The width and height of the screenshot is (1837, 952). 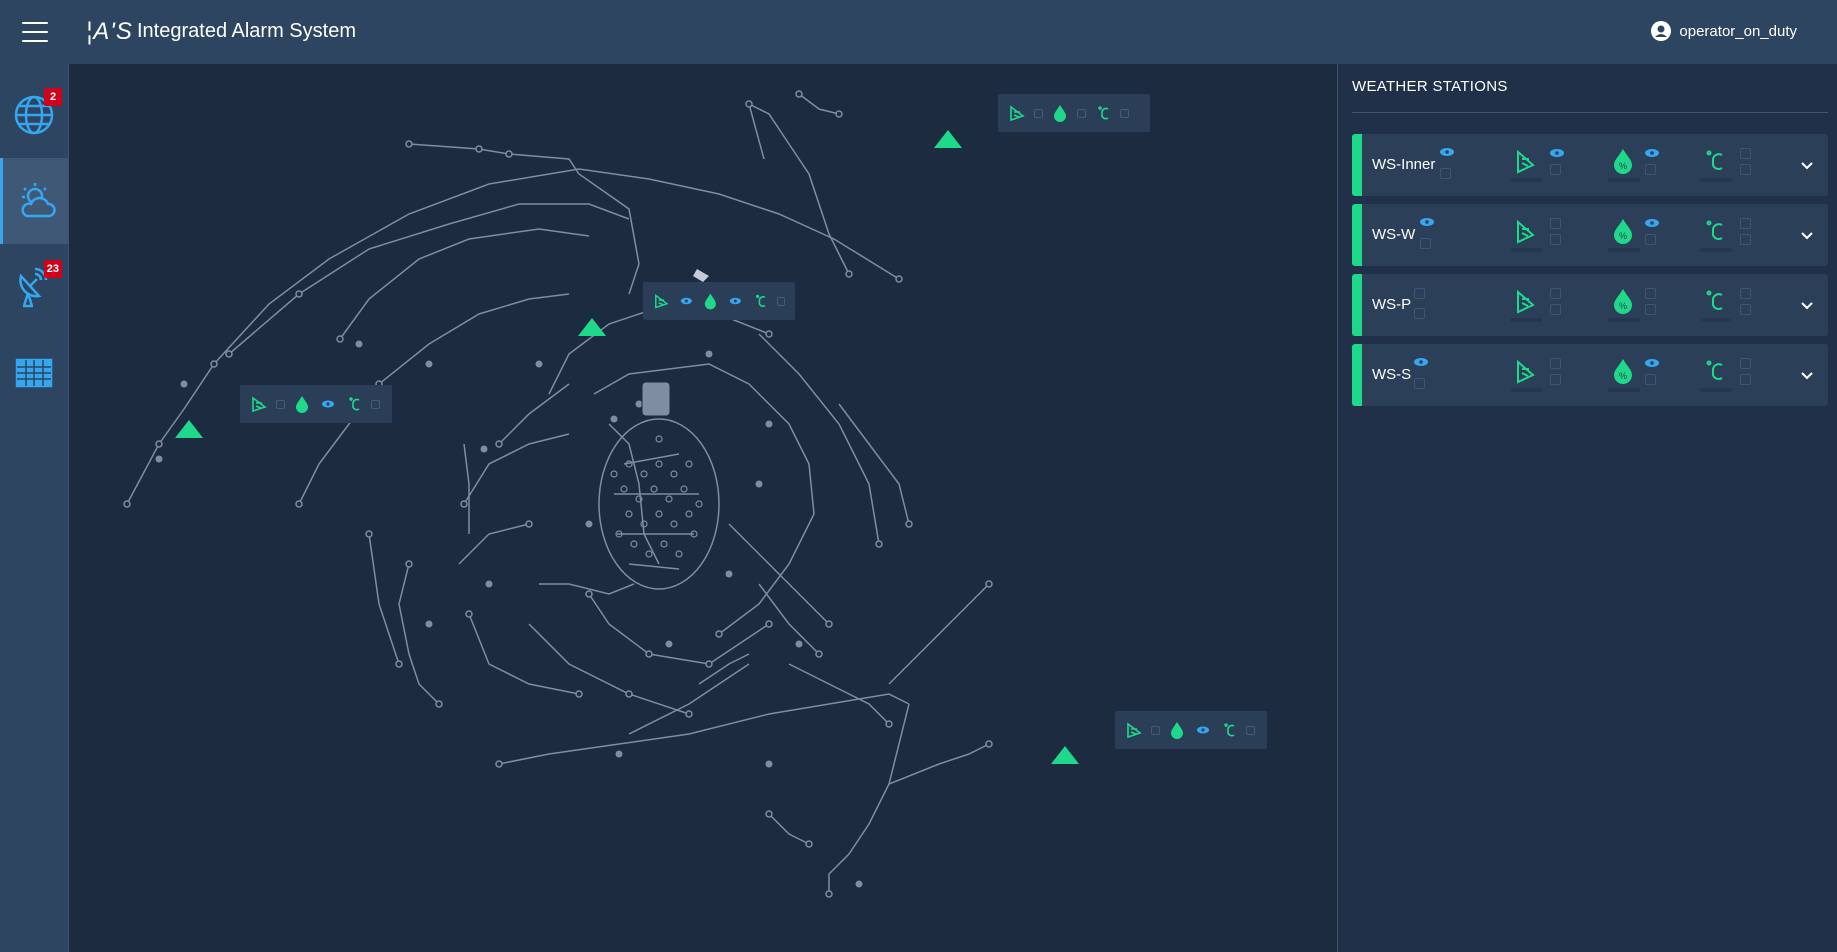 I want to click on sidebar-item-weather, so click(x=34, y=201).